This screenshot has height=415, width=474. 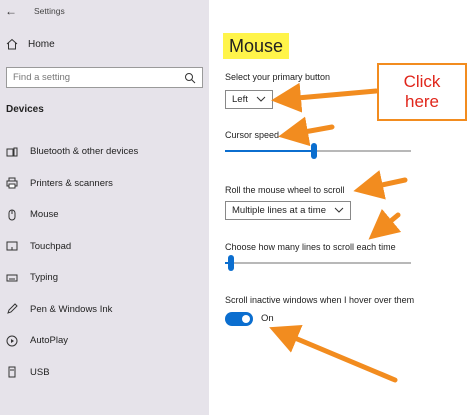 I want to click on sidebar-item-pen: Pen & Windows Ink, so click(x=104, y=310).